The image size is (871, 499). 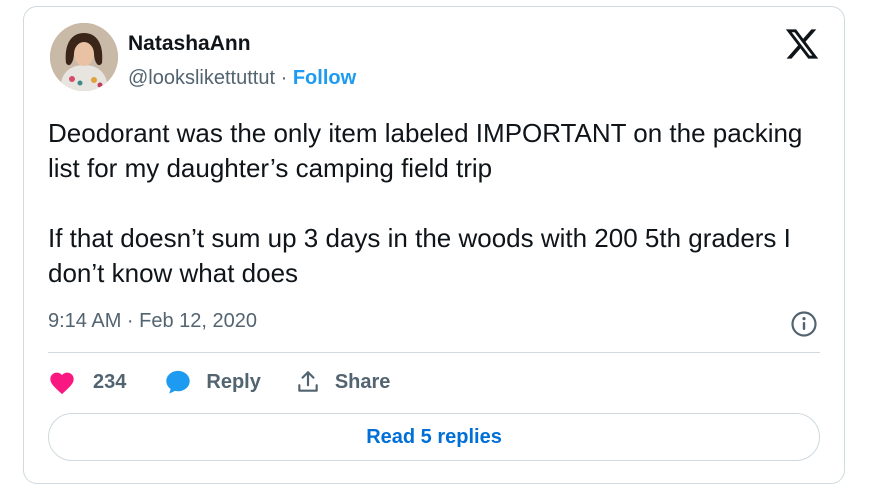 What do you see at coordinates (324, 78) in the screenshot?
I see `follow-button: Follow` at bounding box center [324, 78].